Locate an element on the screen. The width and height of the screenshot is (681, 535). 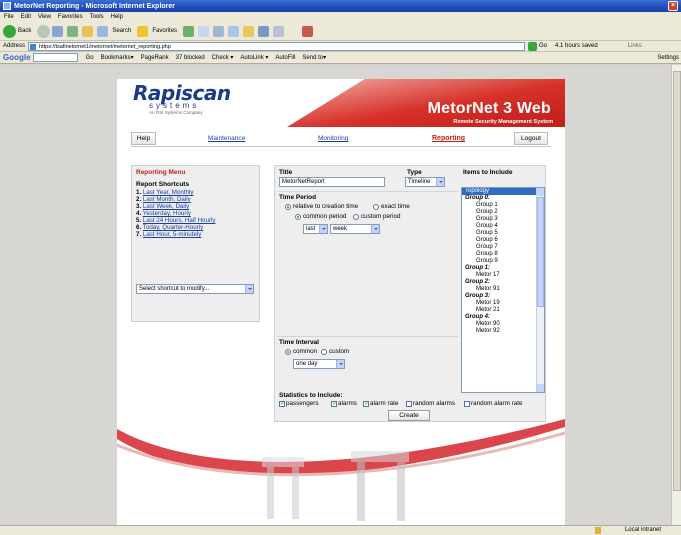
popup-blocker-button: 37 blocked is located at coordinates (190, 58).